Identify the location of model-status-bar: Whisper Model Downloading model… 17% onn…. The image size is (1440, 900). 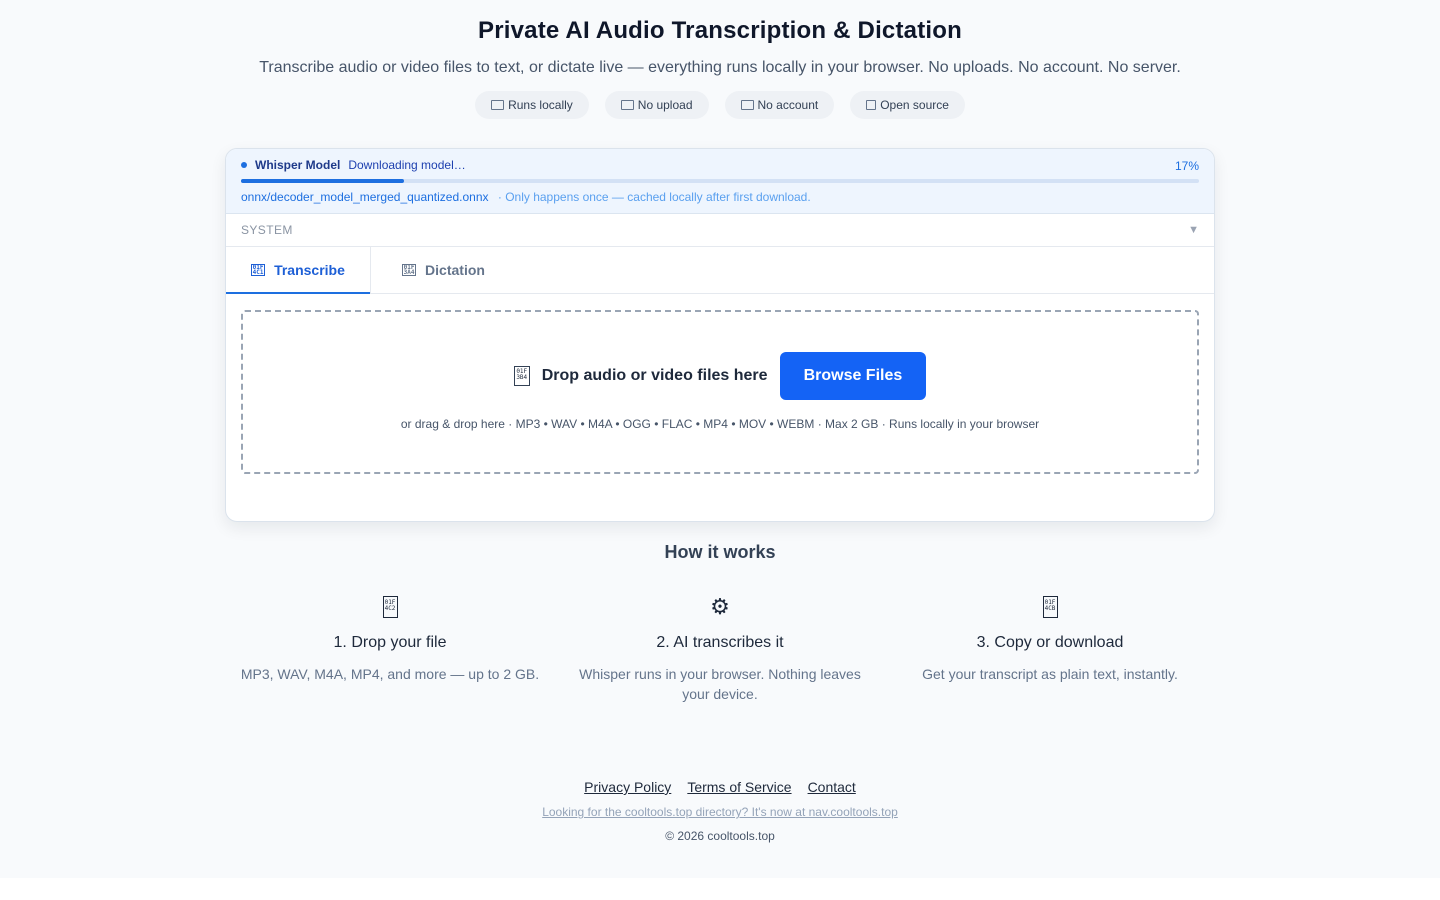
(720, 181).